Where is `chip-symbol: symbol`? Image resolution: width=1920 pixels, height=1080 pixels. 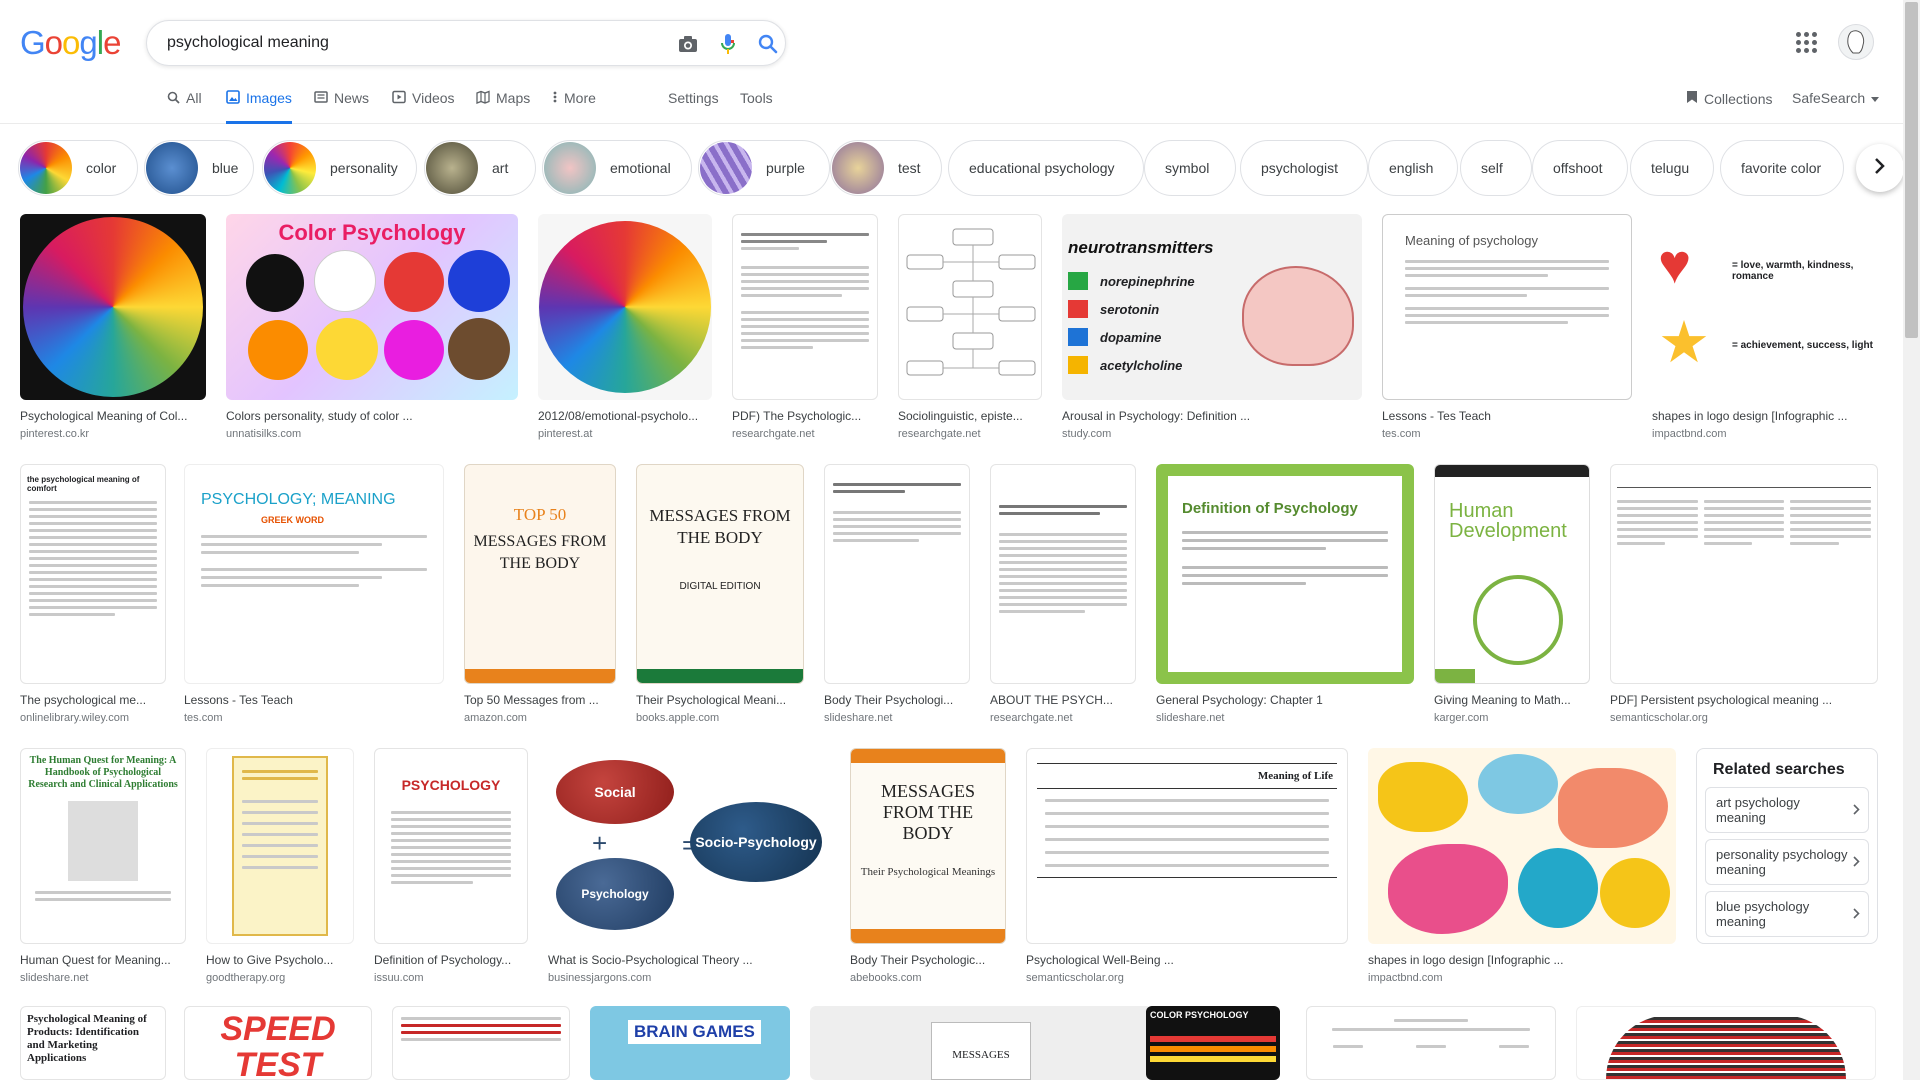 chip-symbol: symbol is located at coordinates (1190, 168).